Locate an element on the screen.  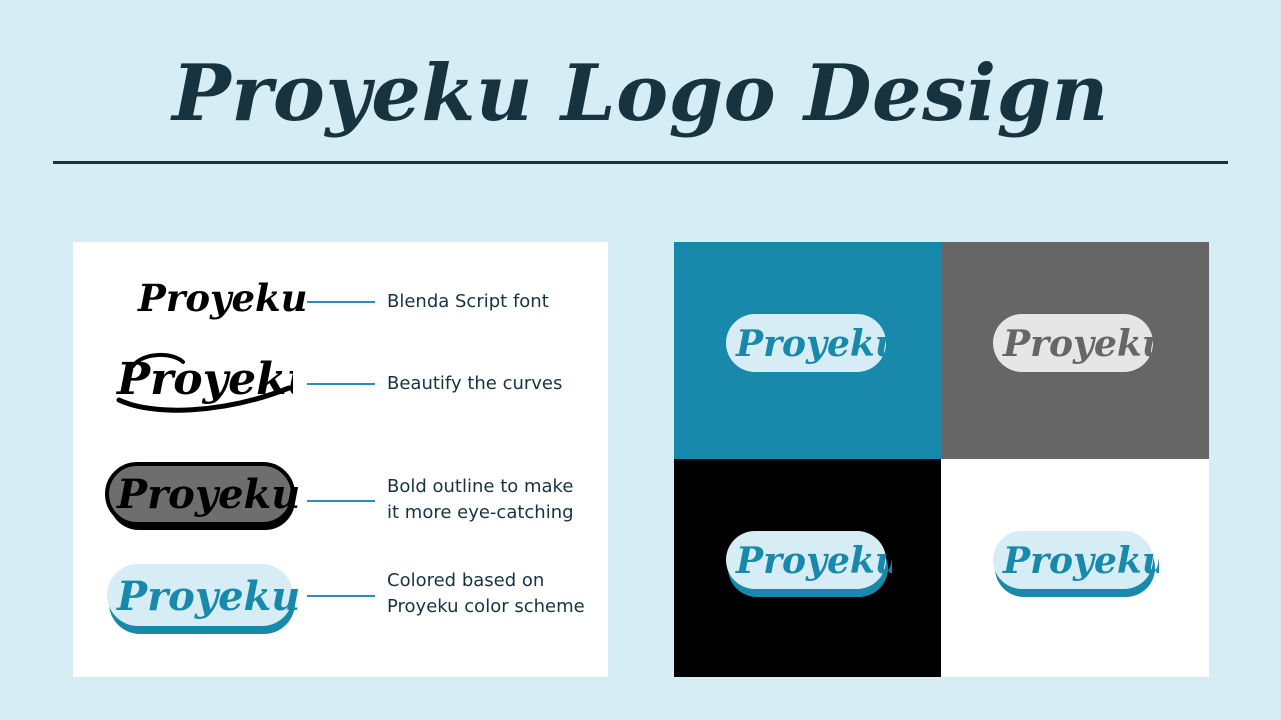
step-label-line: Colored based on is located at coordinates (466, 580).